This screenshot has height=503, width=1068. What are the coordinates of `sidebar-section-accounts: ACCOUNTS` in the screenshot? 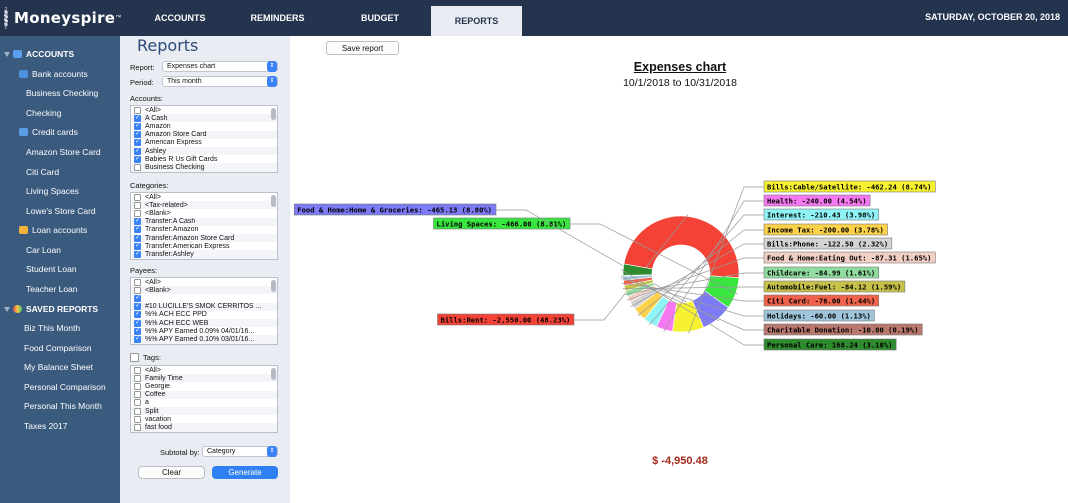 It's located at (39, 54).